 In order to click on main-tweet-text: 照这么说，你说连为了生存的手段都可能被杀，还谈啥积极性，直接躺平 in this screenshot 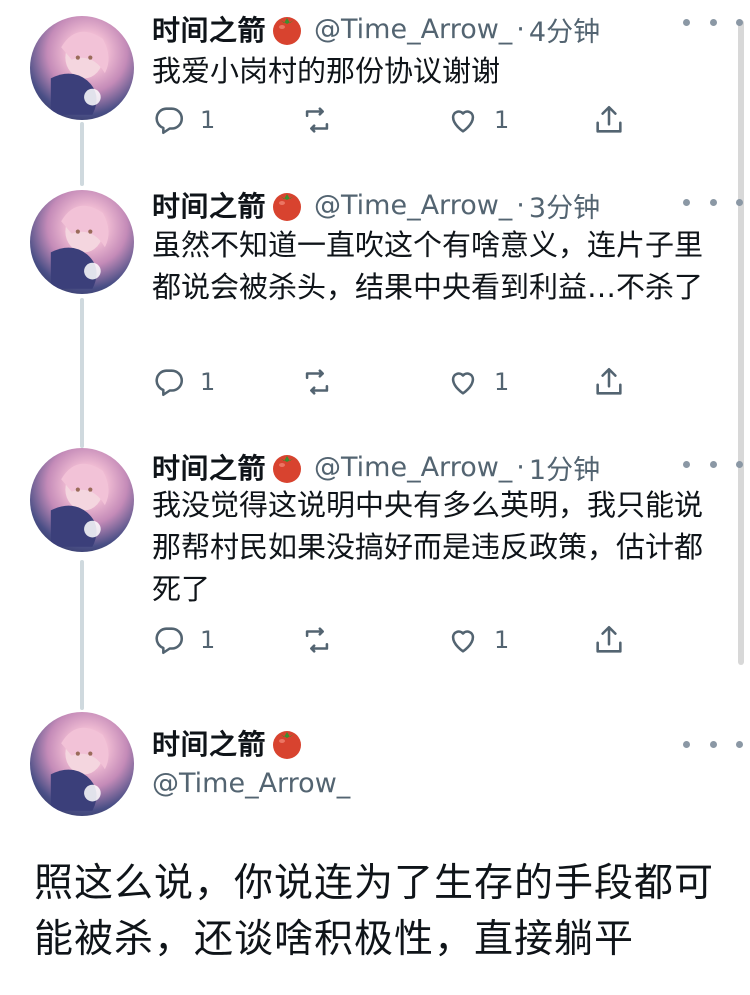, I will do `click(374, 911)`.